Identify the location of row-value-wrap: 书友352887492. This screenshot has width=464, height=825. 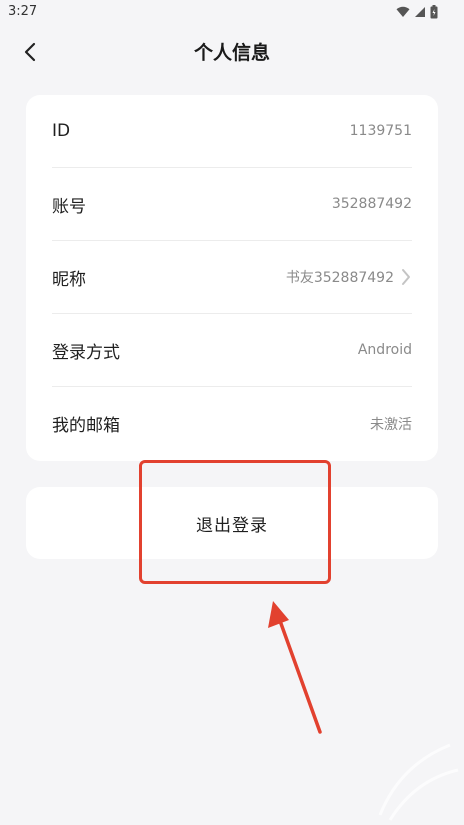
(349, 277).